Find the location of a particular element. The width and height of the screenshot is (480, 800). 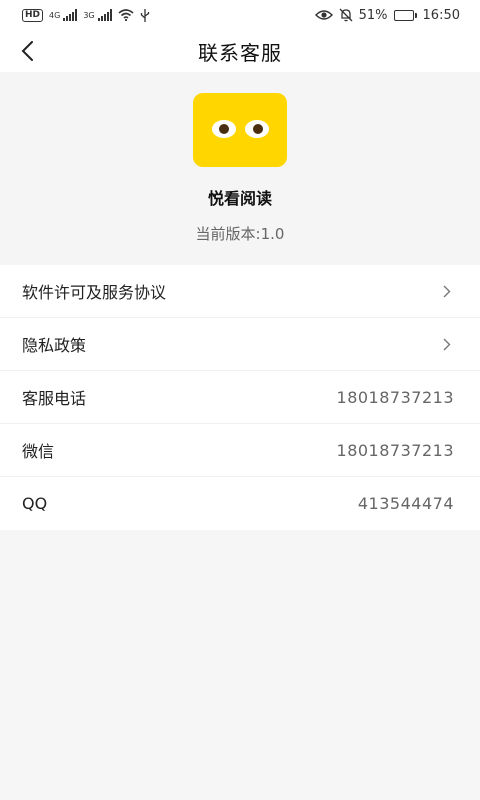

wifi-icon is located at coordinates (126, 15).